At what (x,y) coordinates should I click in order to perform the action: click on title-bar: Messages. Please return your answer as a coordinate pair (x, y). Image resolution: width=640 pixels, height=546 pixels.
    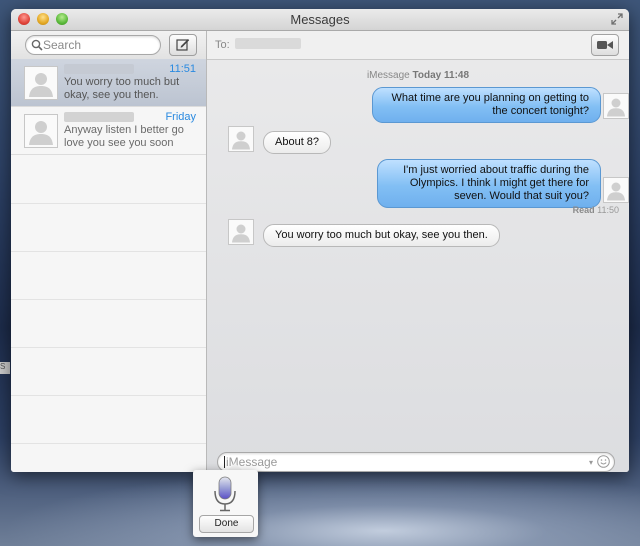
    Looking at the image, I should click on (320, 20).